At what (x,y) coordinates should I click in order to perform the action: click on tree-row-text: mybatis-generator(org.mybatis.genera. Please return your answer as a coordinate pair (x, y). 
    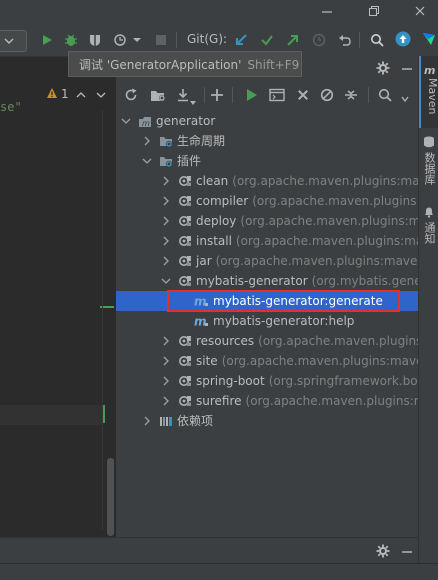
    Looking at the image, I should click on (307, 281).